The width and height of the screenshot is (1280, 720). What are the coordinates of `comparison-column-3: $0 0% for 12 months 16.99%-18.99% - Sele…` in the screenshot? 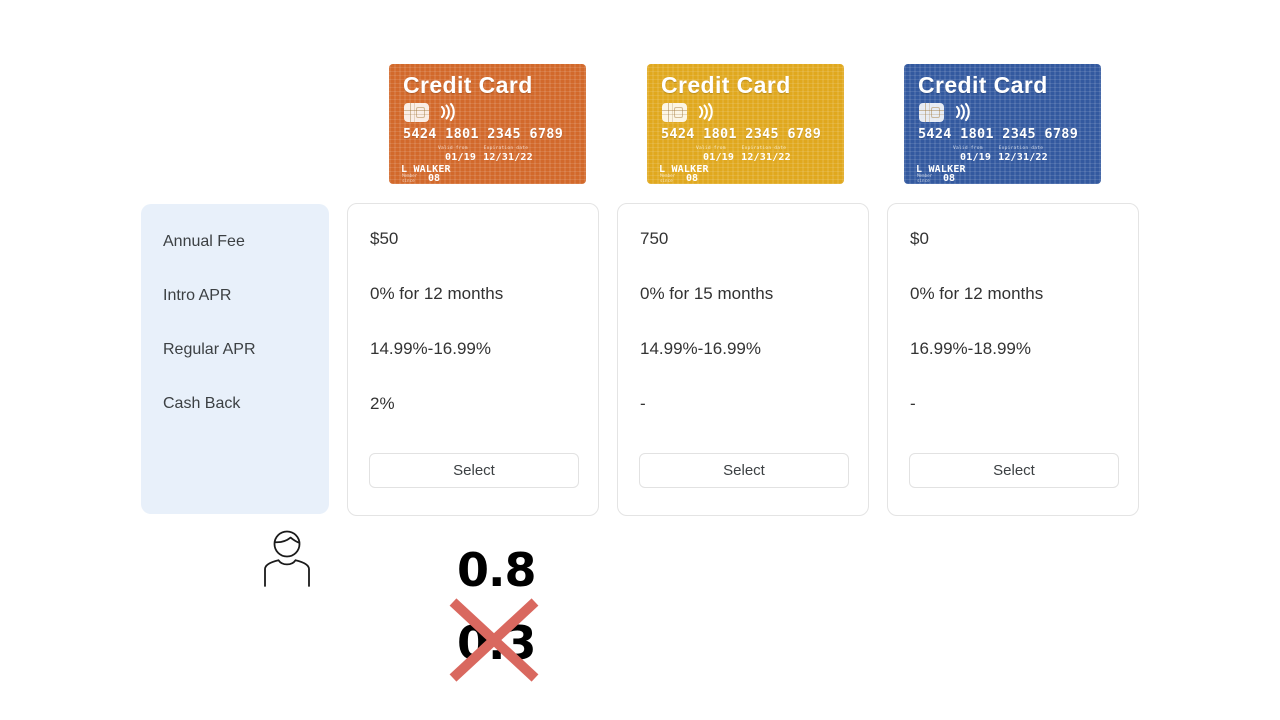 It's located at (1013, 359).